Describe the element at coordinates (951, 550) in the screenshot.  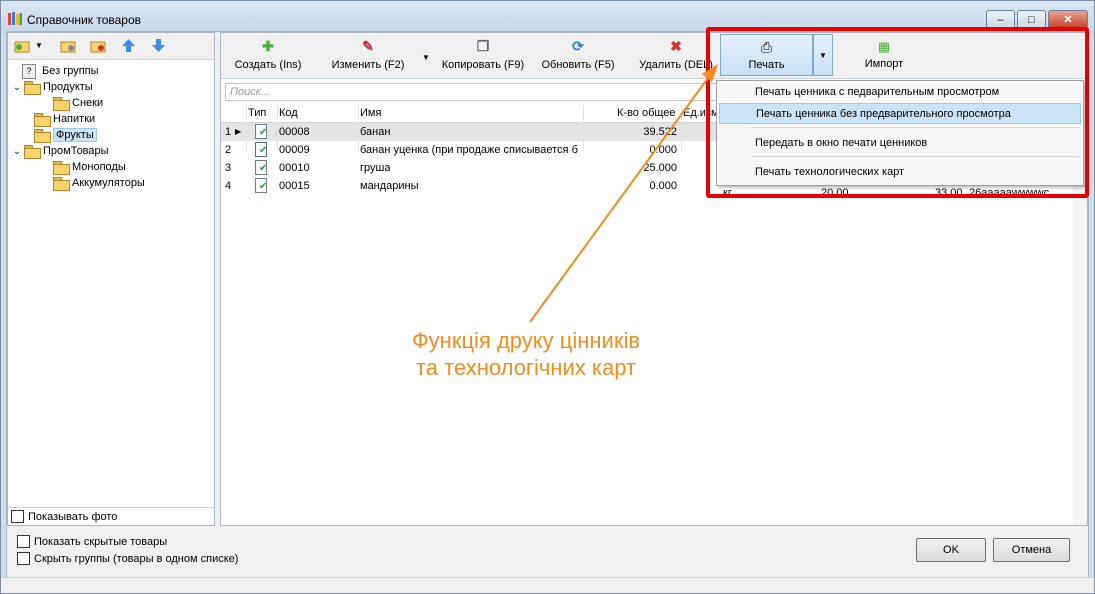
I see `ok-button: OK` at that location.